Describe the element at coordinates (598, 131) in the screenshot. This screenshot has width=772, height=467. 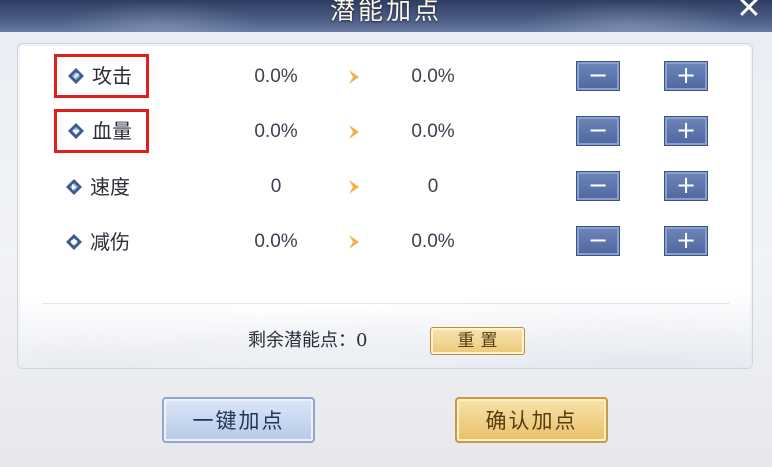
I see `decrease-button-health: −` at that location.